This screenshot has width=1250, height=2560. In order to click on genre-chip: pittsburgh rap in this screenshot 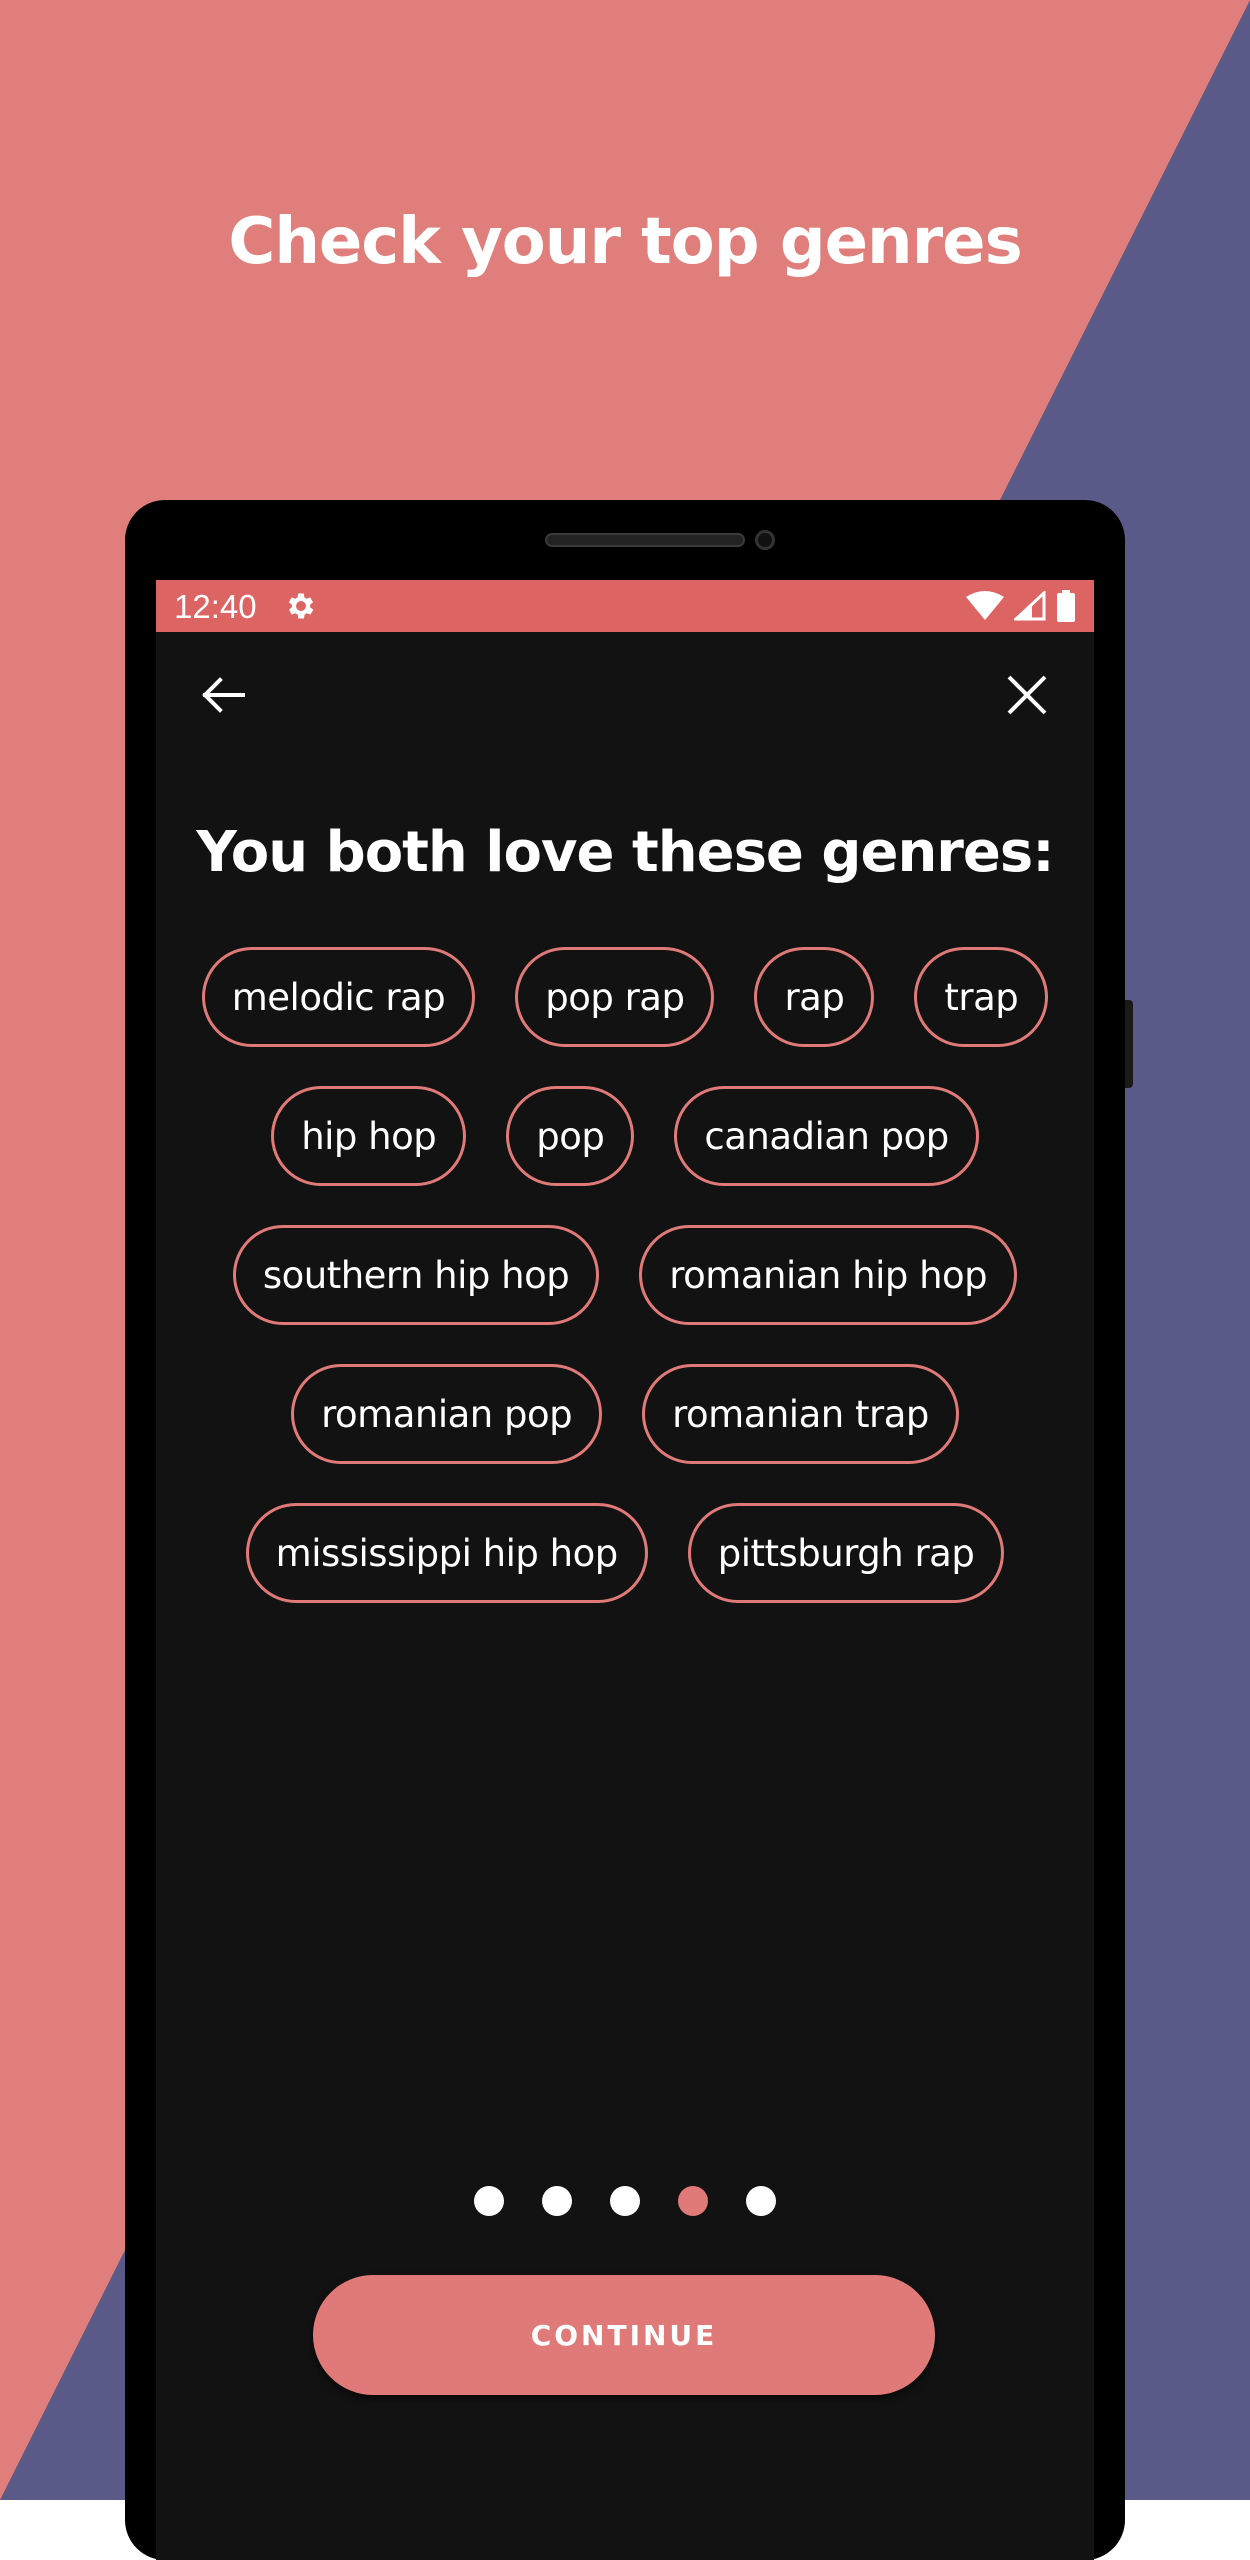, I will do `click(846, 1553)`.